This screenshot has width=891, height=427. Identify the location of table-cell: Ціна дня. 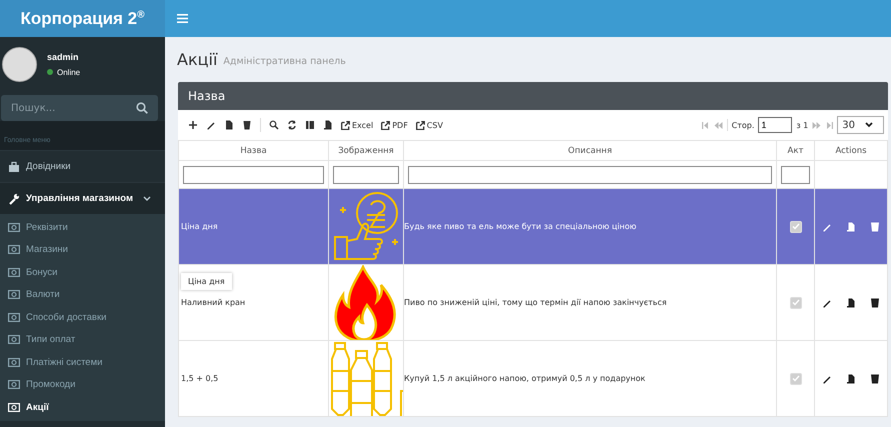
(199, 226).